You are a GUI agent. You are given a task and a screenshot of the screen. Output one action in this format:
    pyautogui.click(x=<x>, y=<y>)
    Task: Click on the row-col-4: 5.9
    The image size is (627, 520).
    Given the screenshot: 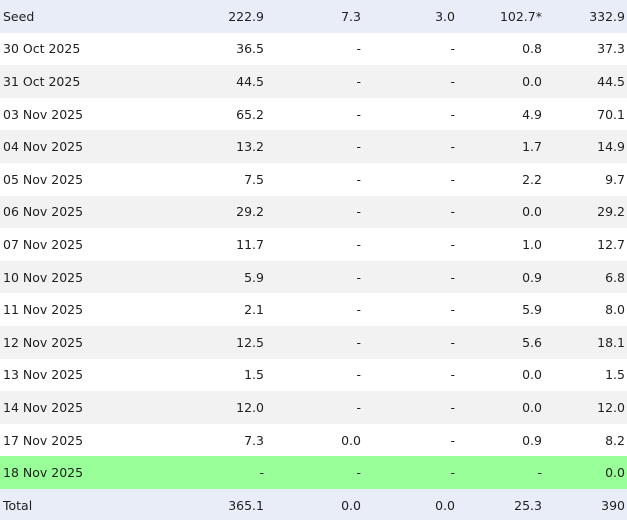 What is the action you would take?
    pyautogui.click(x=532, y=310)
    